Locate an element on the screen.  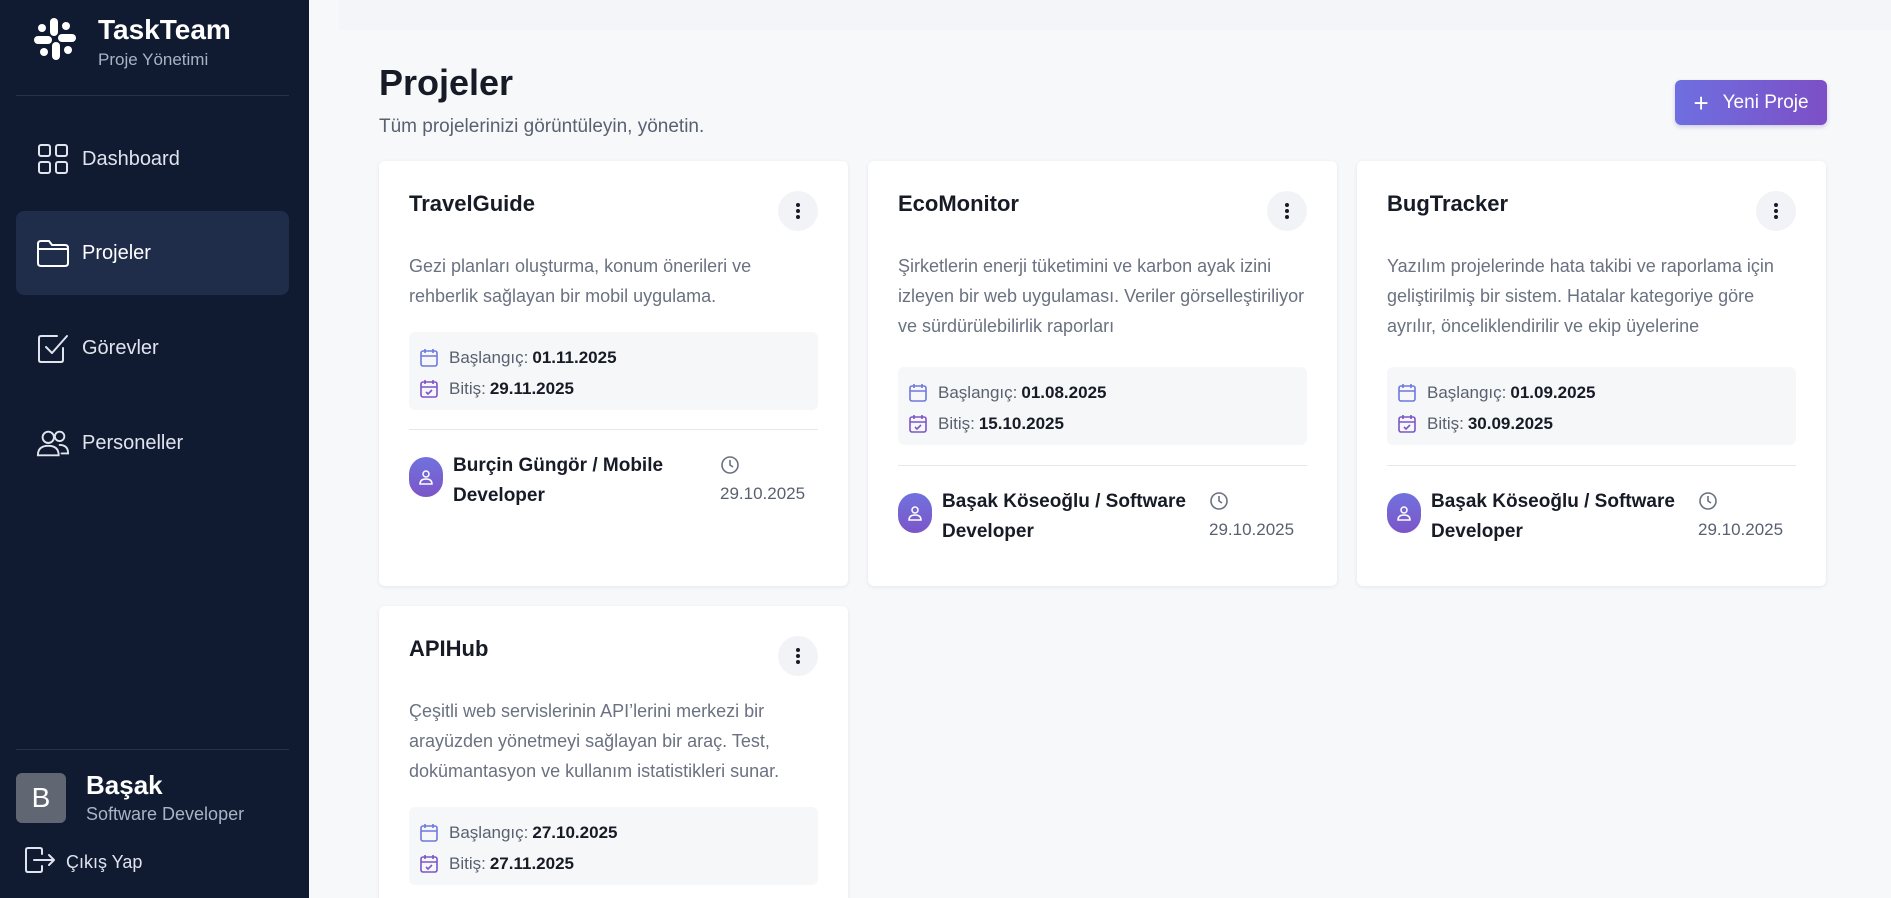
logout-button: Çıkış Yap is located at coordinates (83, 862).